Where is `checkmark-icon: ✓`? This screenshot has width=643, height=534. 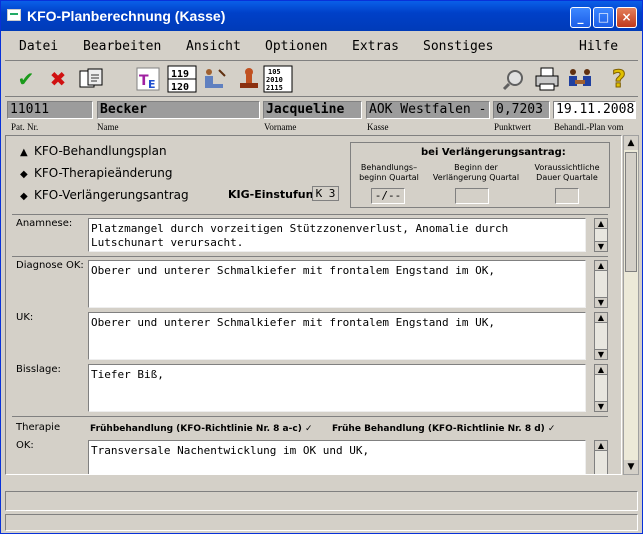 checkmark-icon: ✓ is located at coordinates (551, 429).